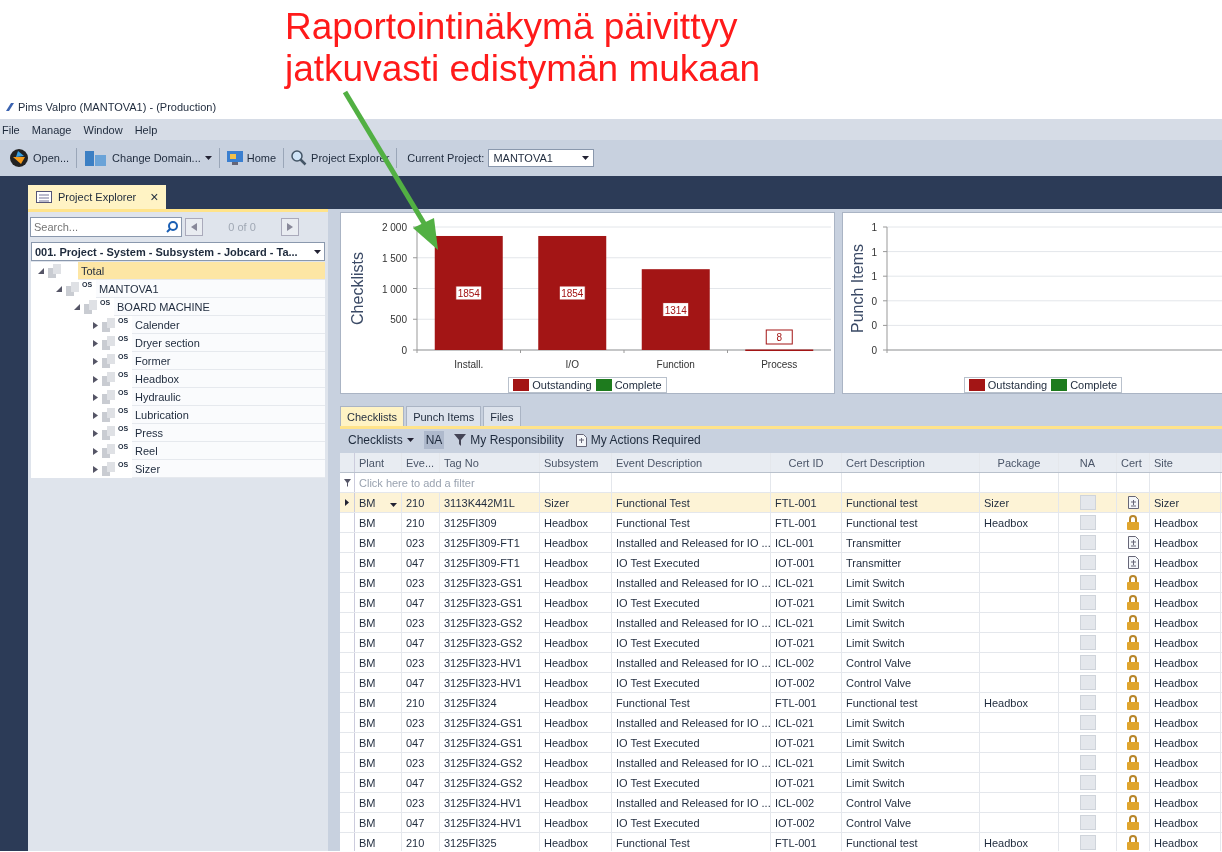  I want to click on column-header: Subsystem, so click(571, 462).